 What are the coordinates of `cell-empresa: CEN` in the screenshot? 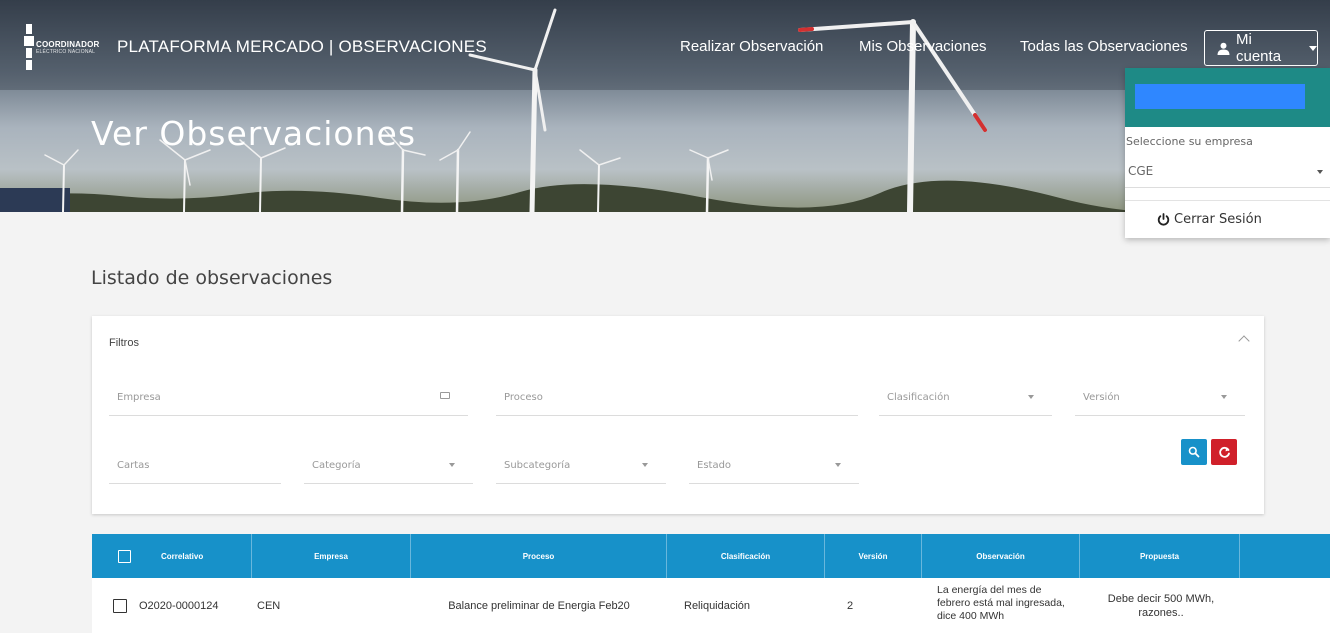 It's located at (269, 605).